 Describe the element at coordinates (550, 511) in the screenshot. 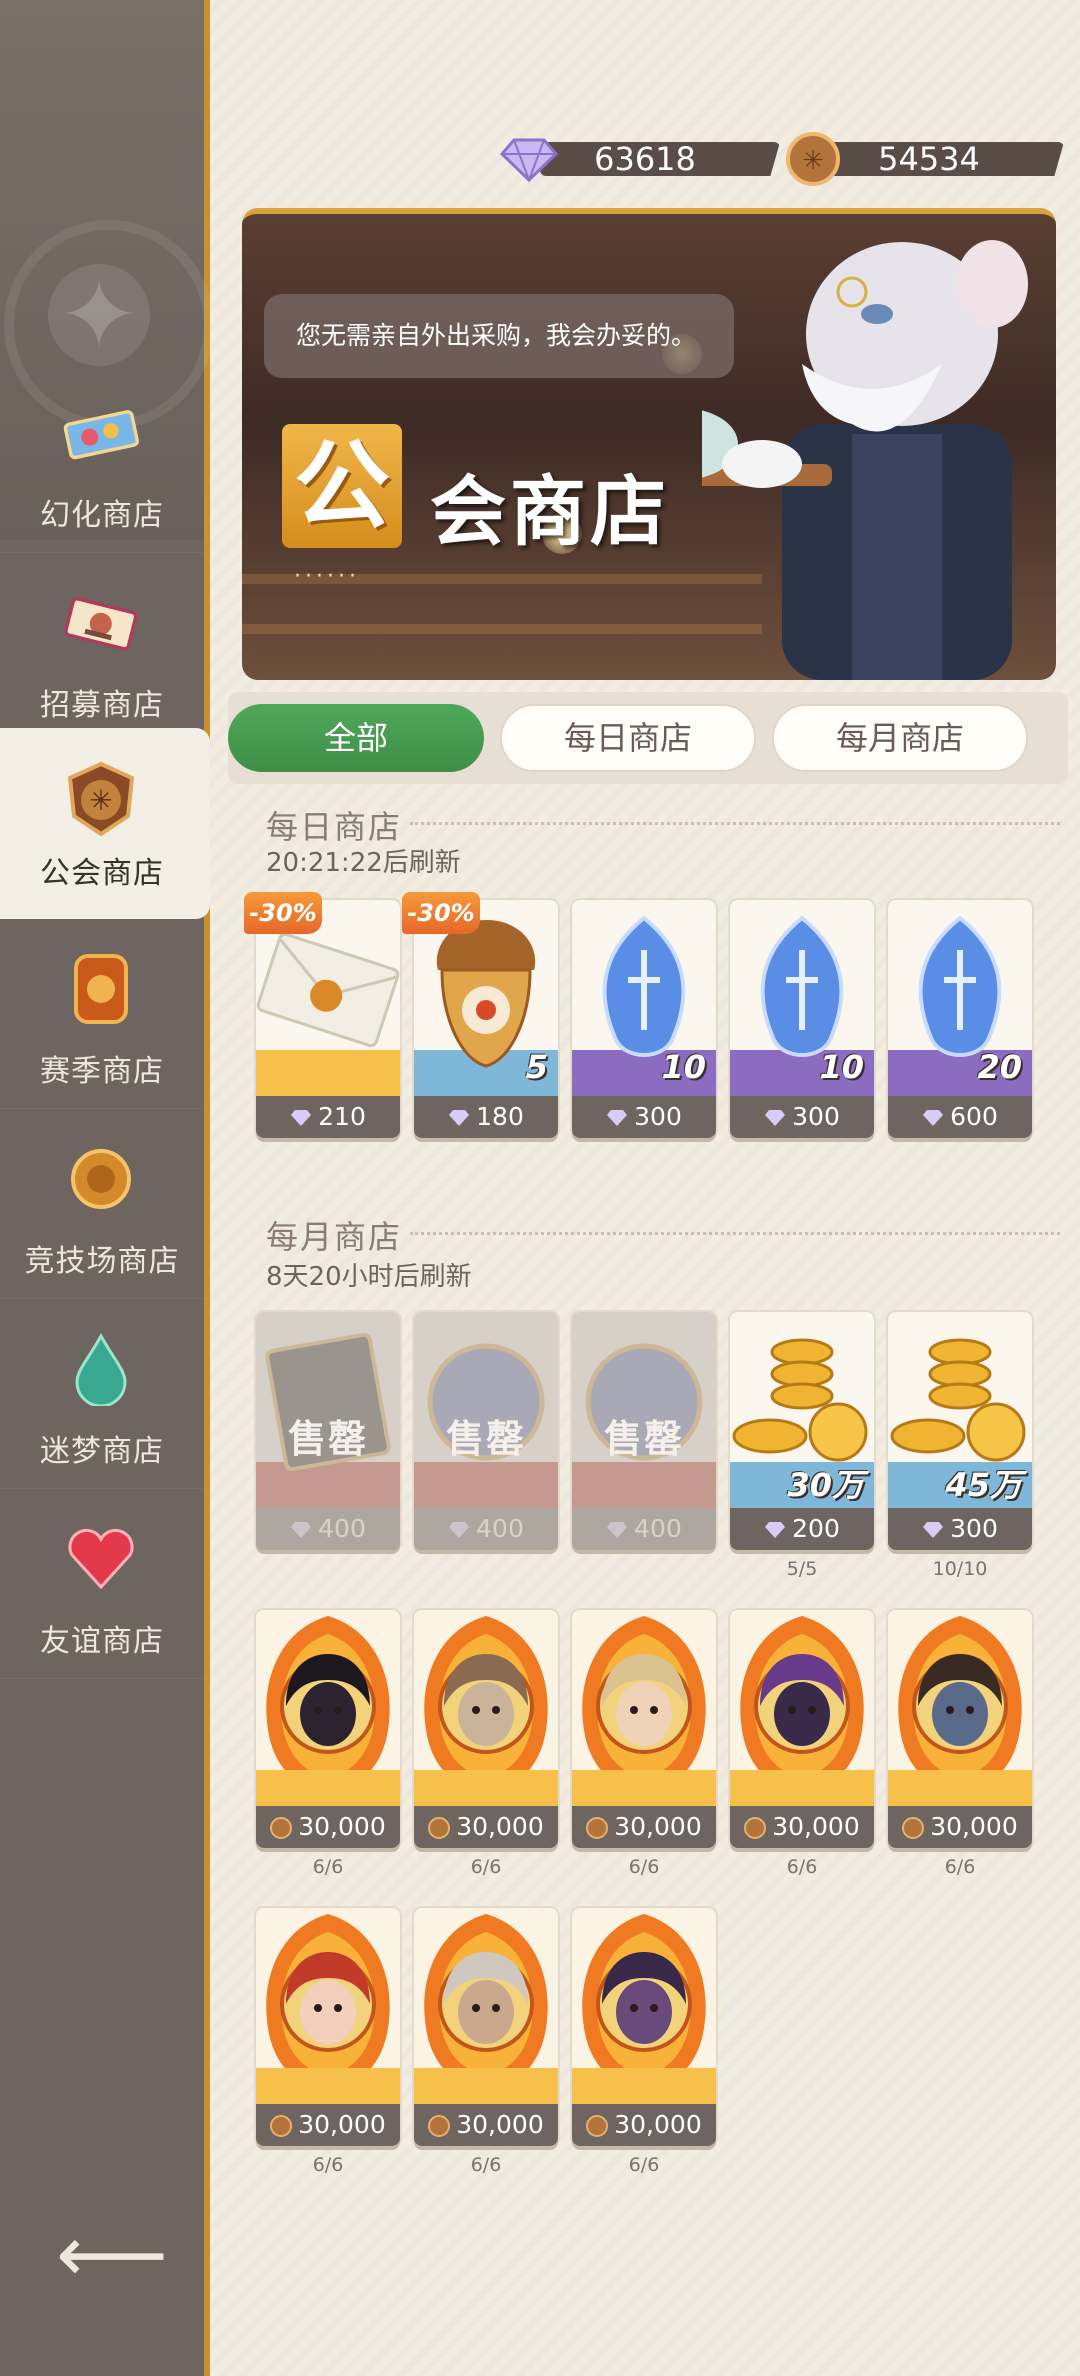

I see `banner-title: 会商店` at that location.